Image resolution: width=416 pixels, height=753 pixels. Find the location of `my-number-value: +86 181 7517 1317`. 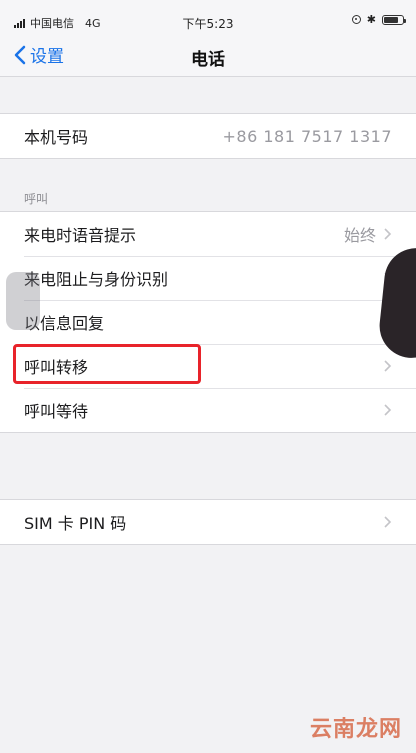

my-number-value: +86 181 7517 1317 is located at coordinates (307, 136).